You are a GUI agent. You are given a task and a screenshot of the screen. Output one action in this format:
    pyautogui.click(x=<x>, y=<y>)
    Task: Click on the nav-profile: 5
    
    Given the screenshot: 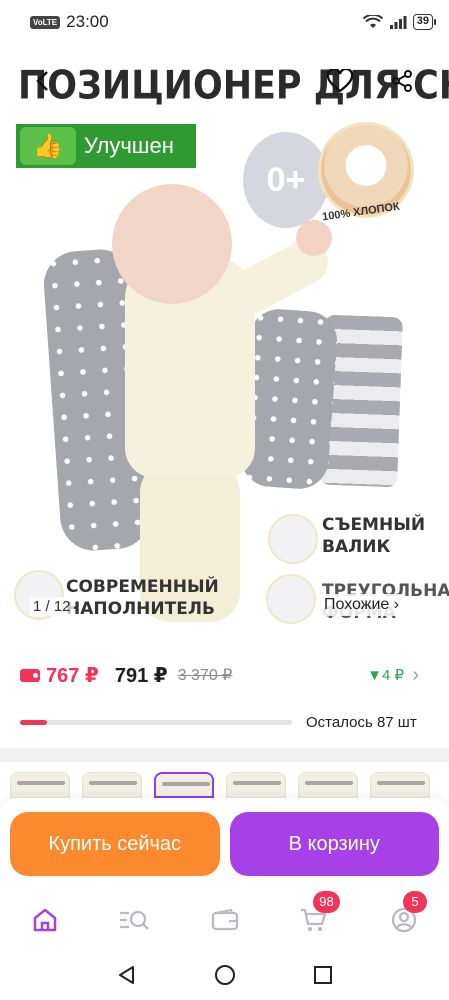 What is the action you would take?
    pyautogui.click(x=407, y=914)
    